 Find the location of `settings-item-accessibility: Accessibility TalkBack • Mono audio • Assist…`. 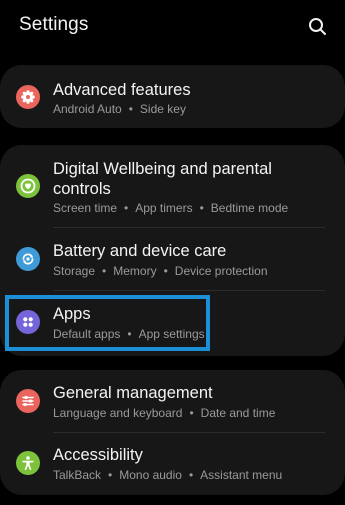

settings-item-accessibility: Accessibility TalkBack • Mono audio • Assist… is located at coordinates (172, 464).